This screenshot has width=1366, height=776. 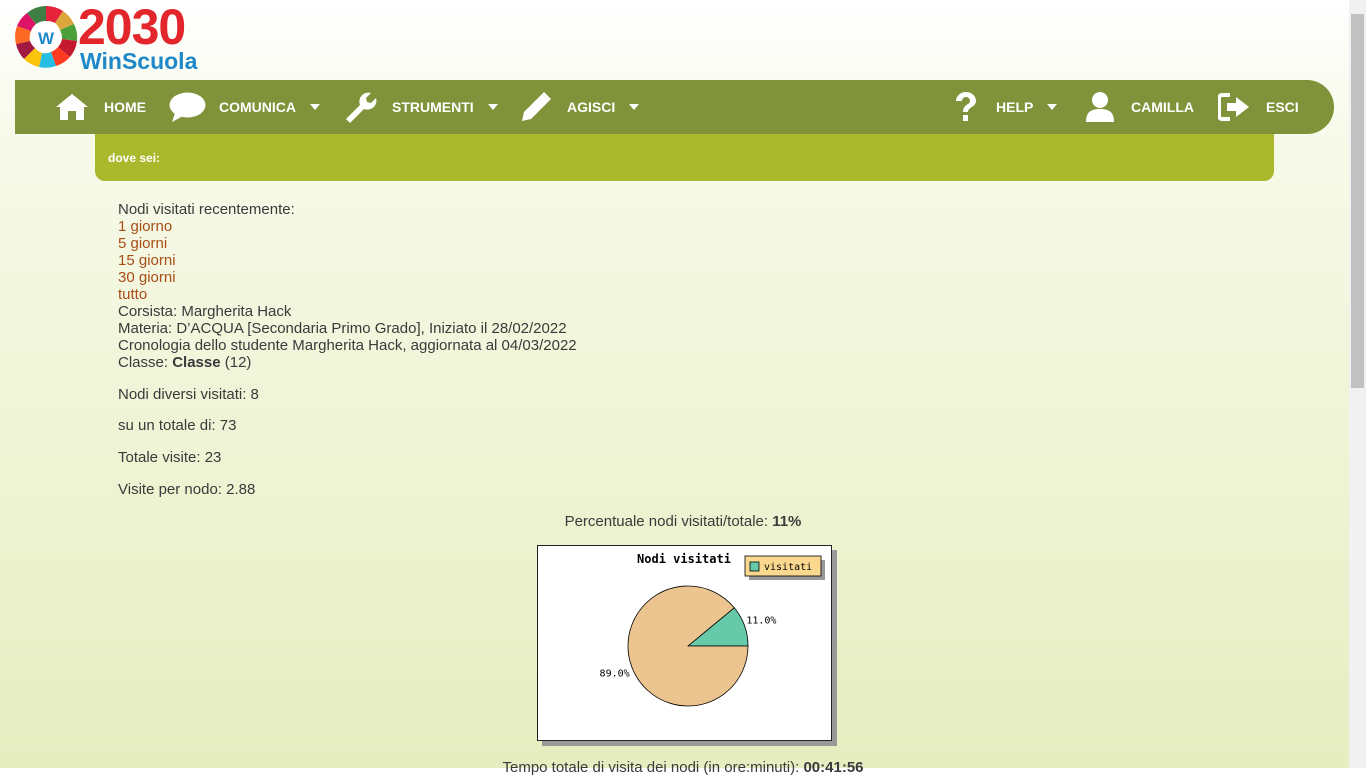 What do you see at coordinates (754, 566) in the screenshot?
I see `legend-swatch` at bounding box center [754, 566].